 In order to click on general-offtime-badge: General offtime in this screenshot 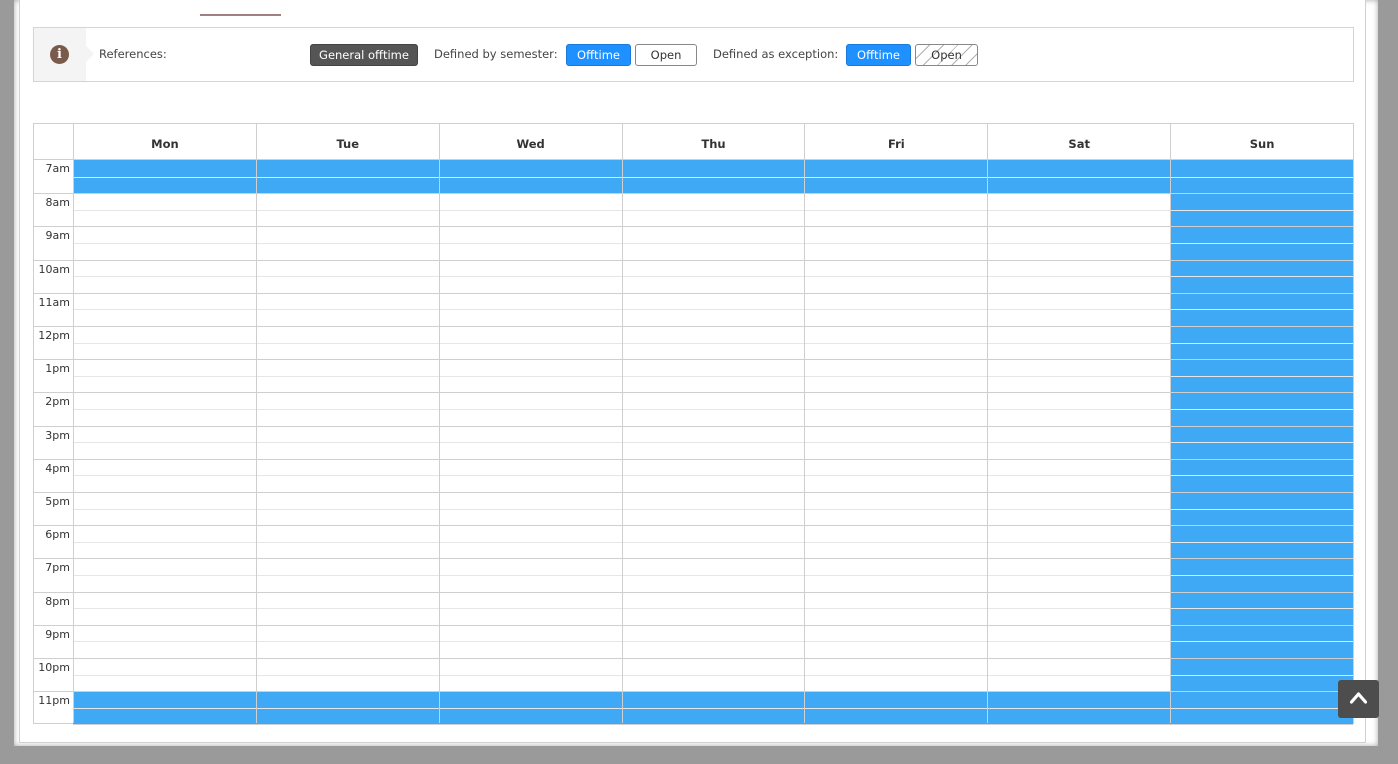, I will do `click(364, 55)`.